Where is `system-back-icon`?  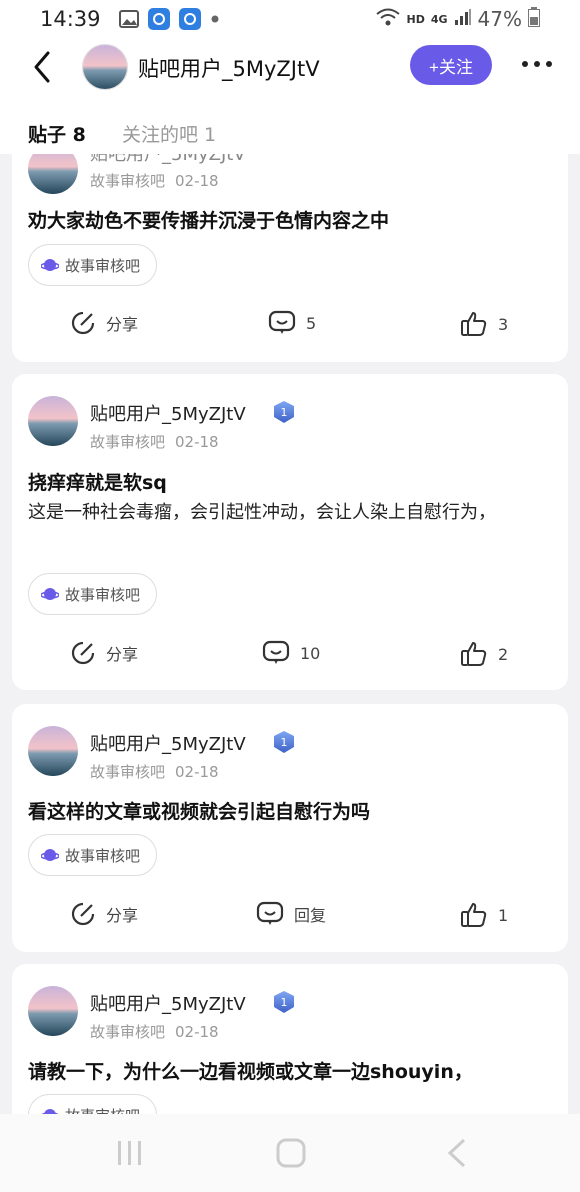
system-back-icon is located at coordinates (456, 1153).